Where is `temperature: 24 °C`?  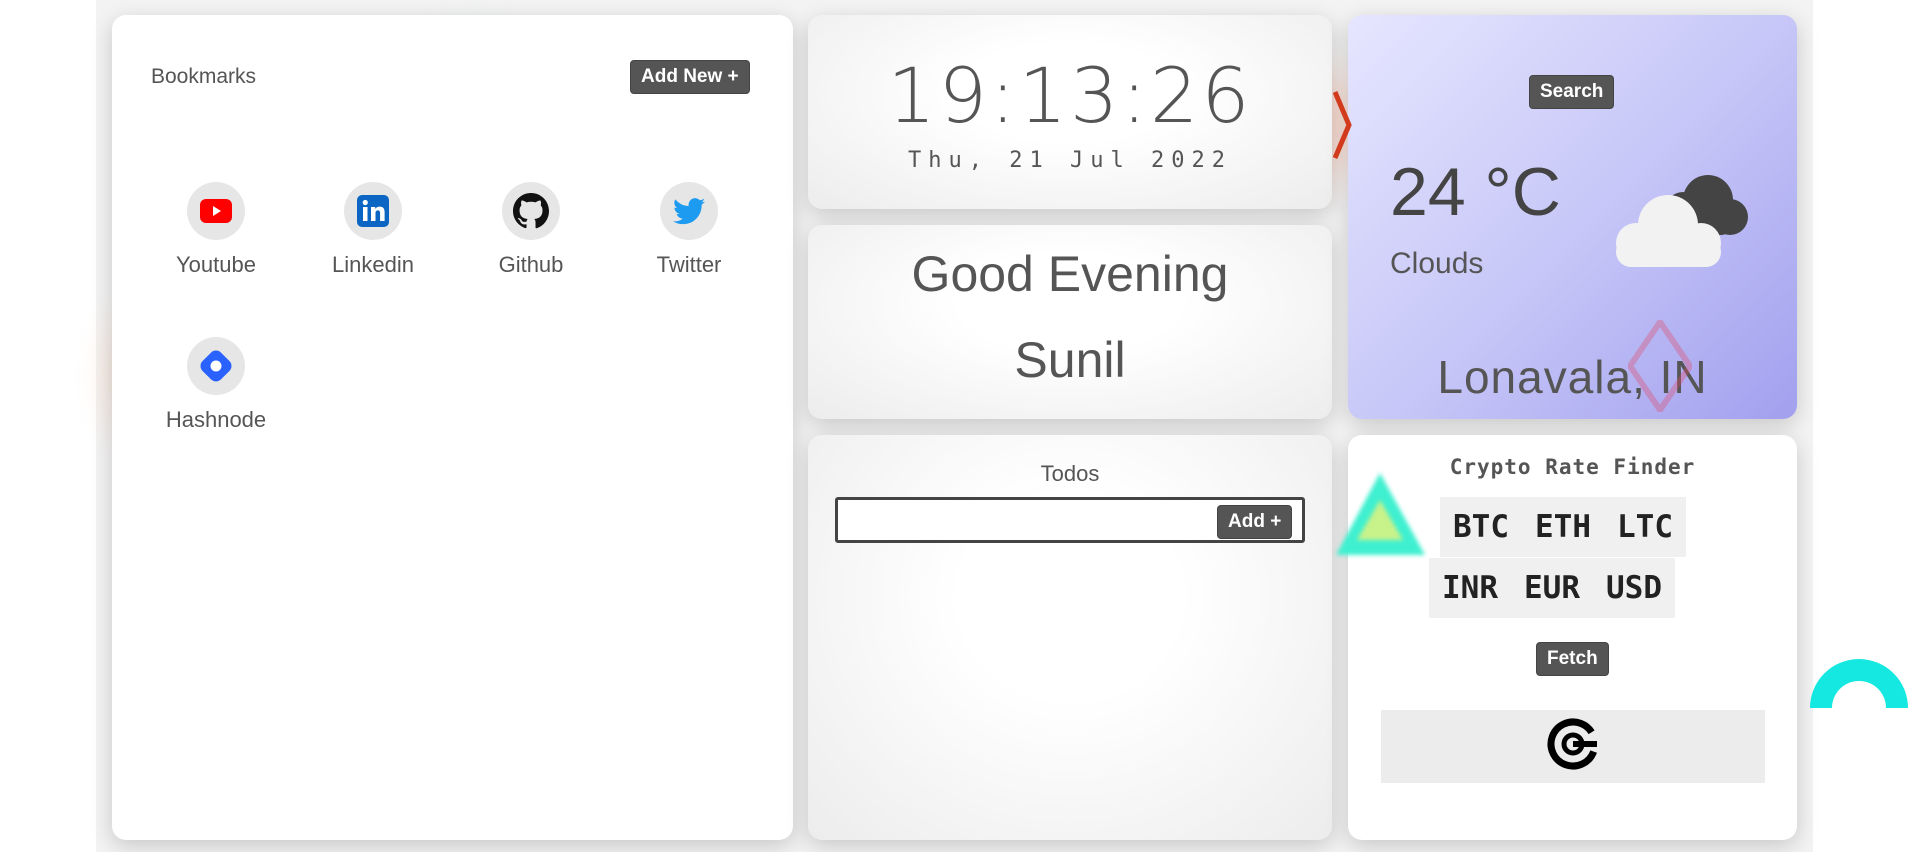 temperature: 24 °C is located at coordinates (1475, 192).